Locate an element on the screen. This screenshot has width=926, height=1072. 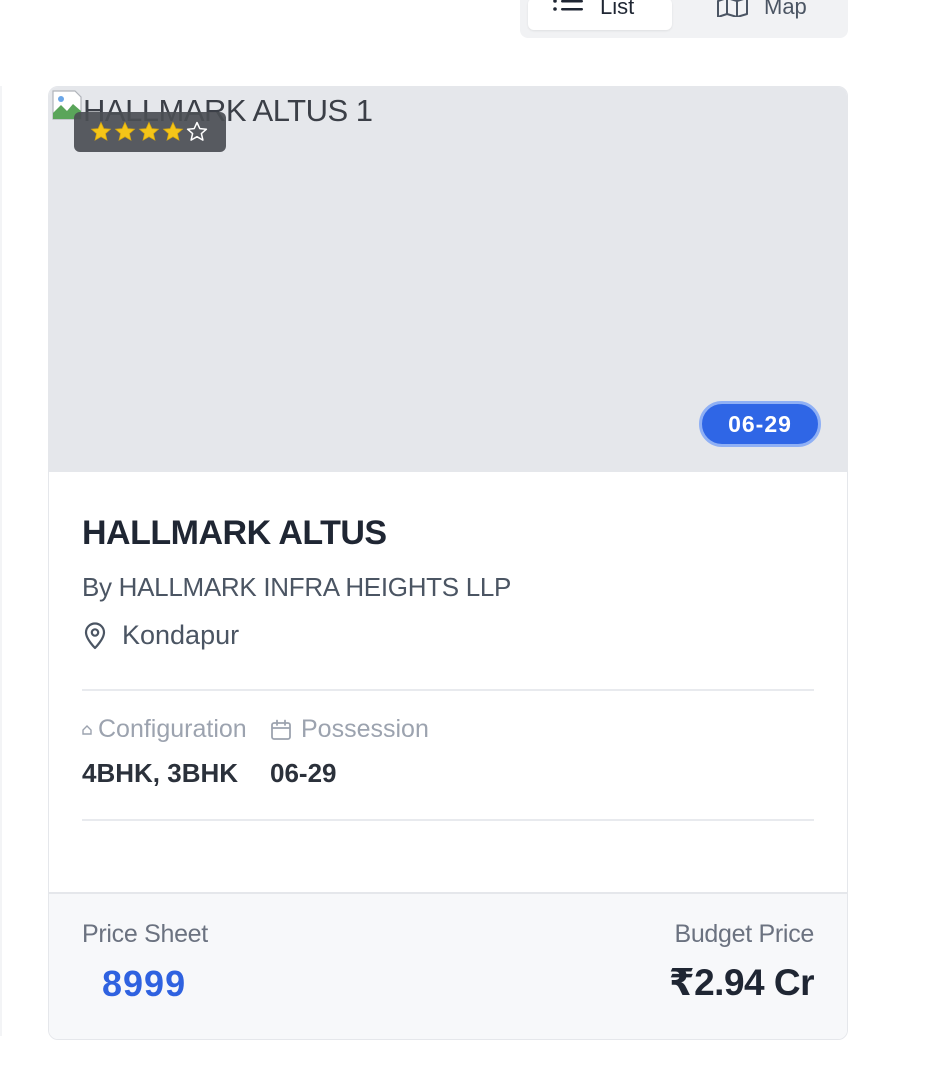
configuration-label: Configuration is located at coordinates (172, 729).